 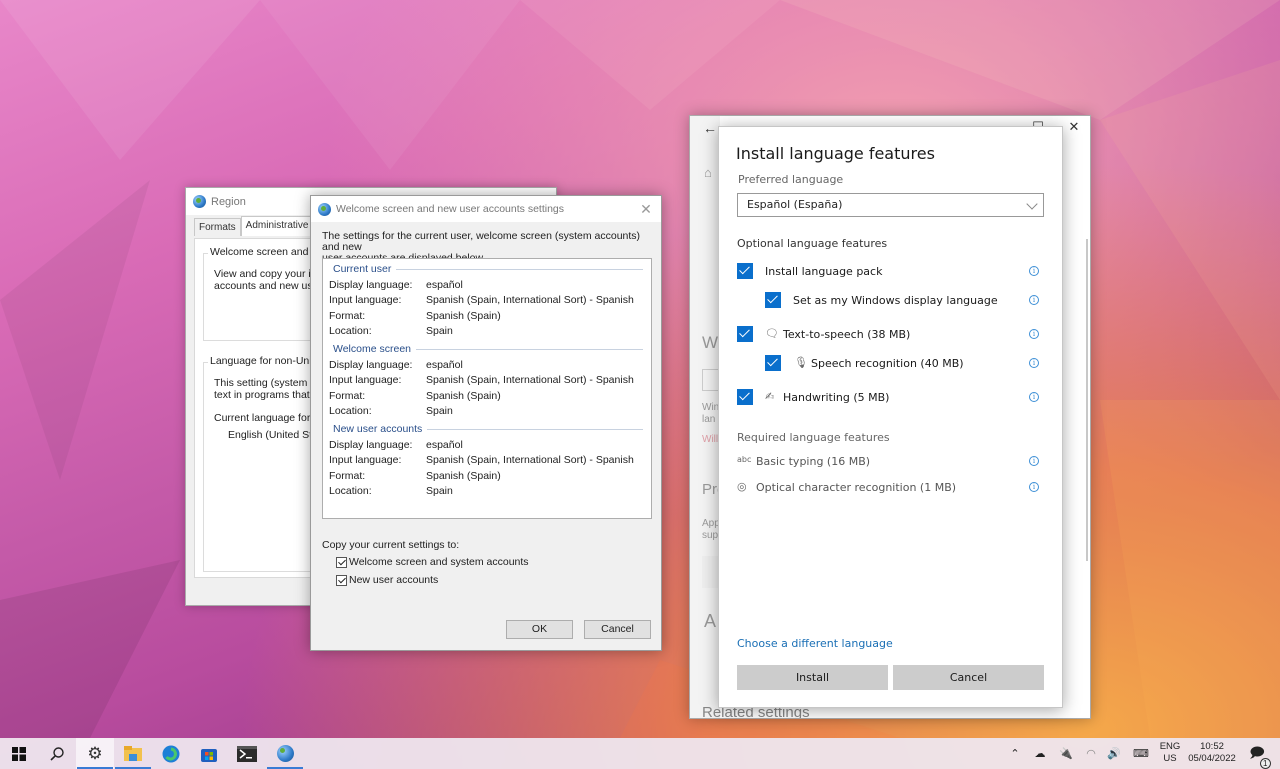 What do you see at coordinates (813, 437) in the screenshot?
I see `required-features-label: Required language features` at bounding box center [813, 437].